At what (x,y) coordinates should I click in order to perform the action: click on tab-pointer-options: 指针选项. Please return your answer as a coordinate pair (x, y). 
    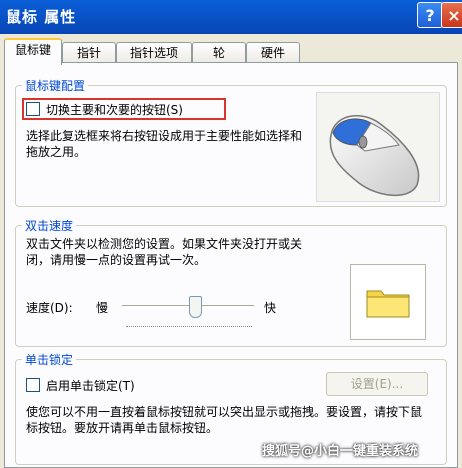
    Looking at the image, I should click on (154, 52).